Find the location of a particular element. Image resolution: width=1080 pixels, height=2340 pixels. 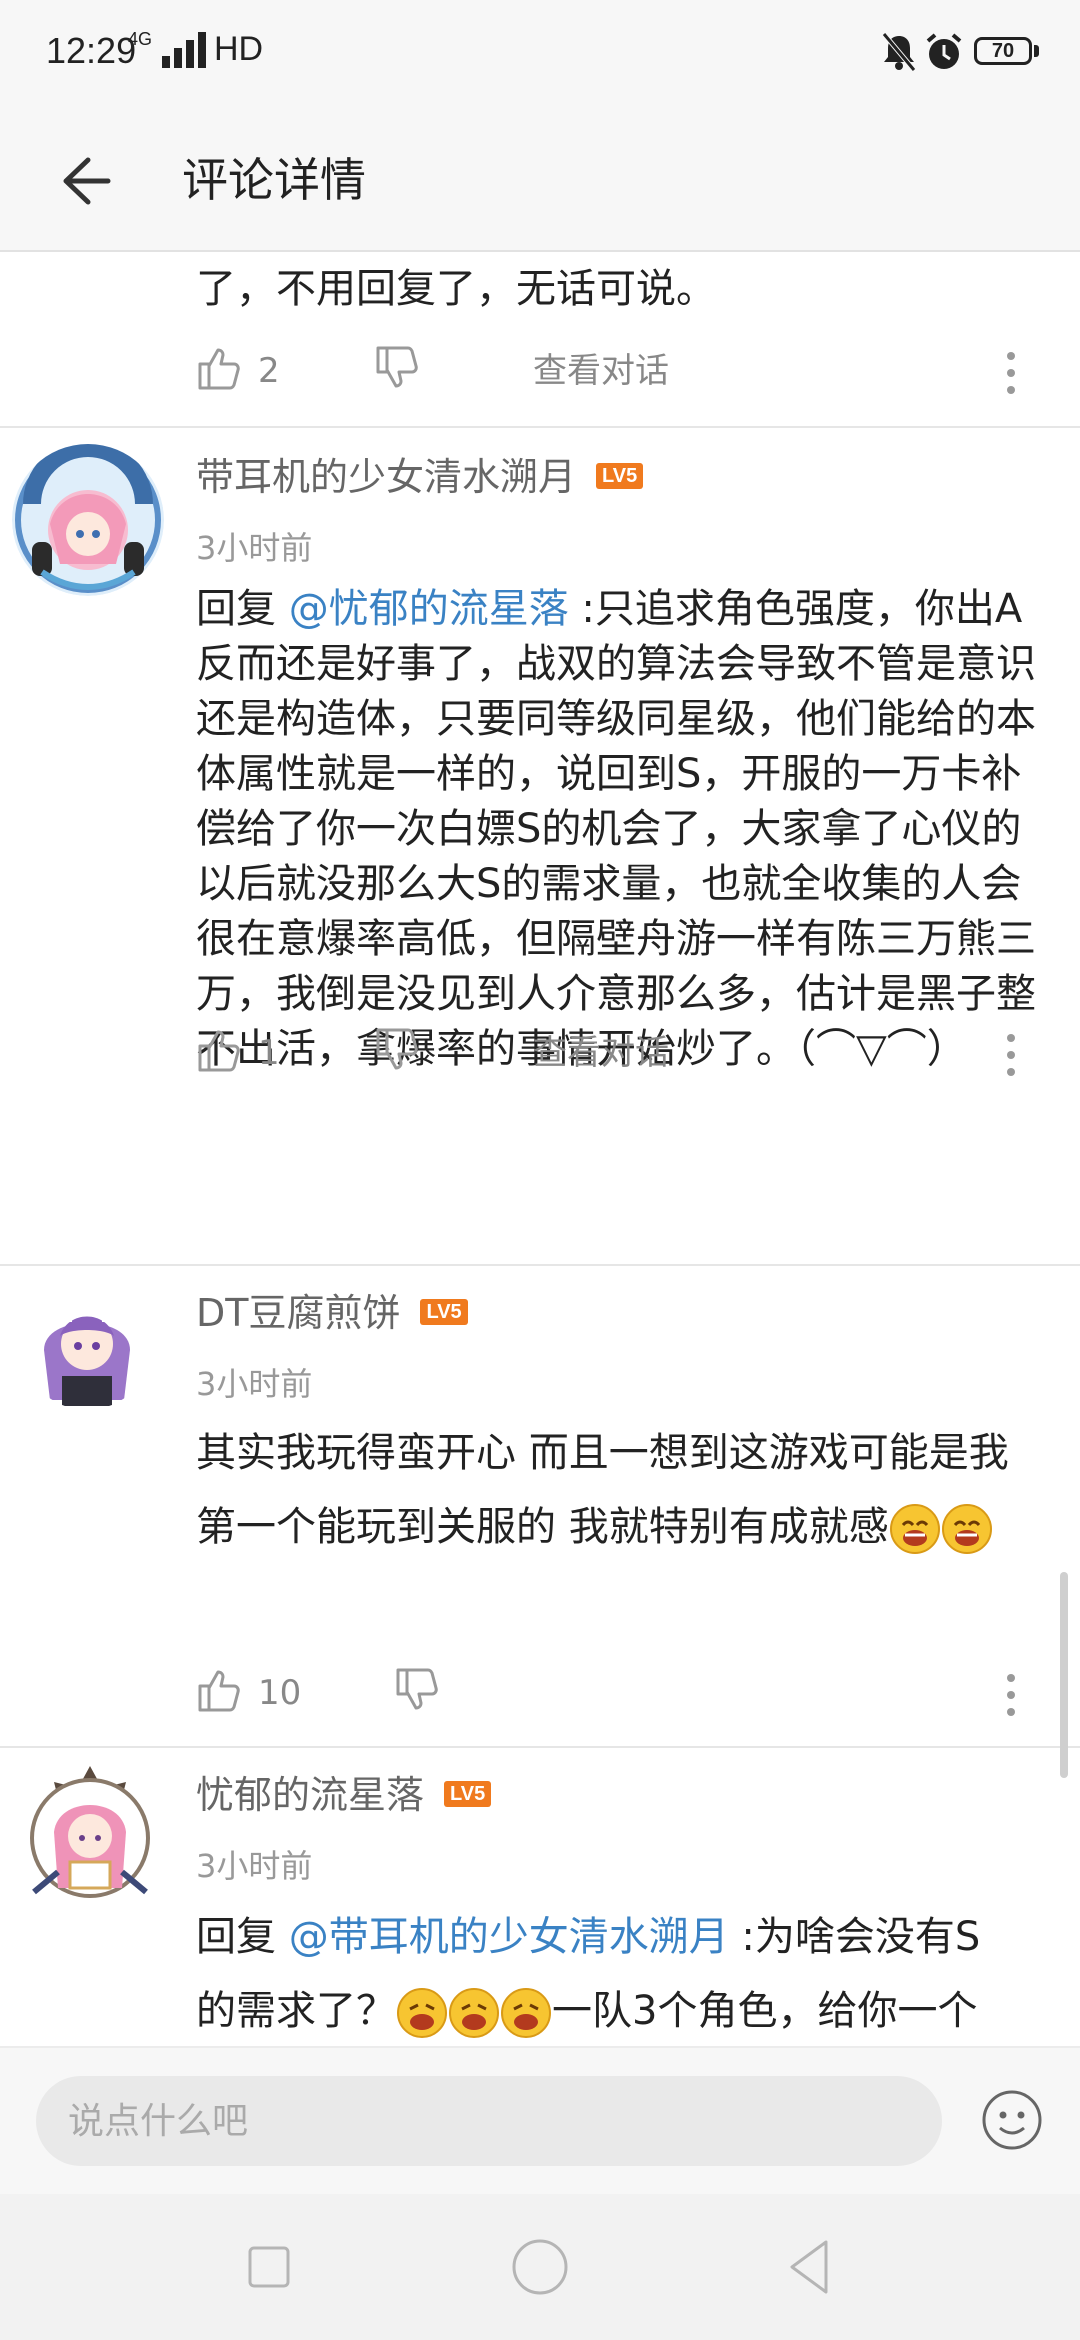

emoji-picker-icon is located at coordinates (1012, 2120).